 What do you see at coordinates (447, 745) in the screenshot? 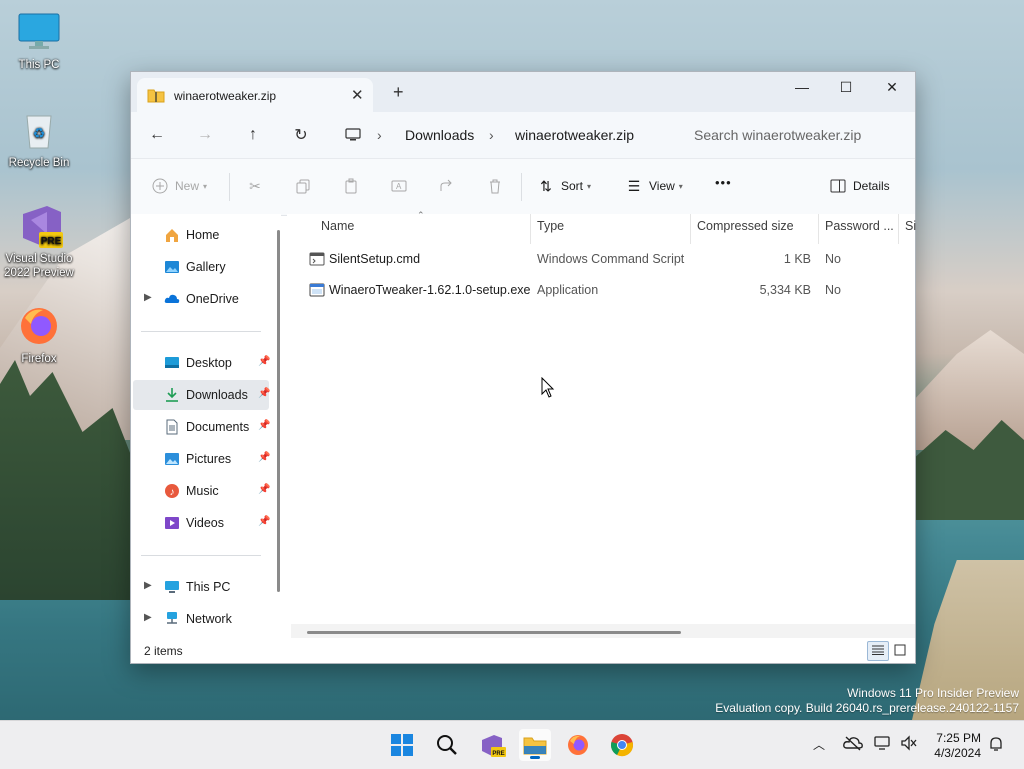
I see `search-button` at bounding box center [447, 745].